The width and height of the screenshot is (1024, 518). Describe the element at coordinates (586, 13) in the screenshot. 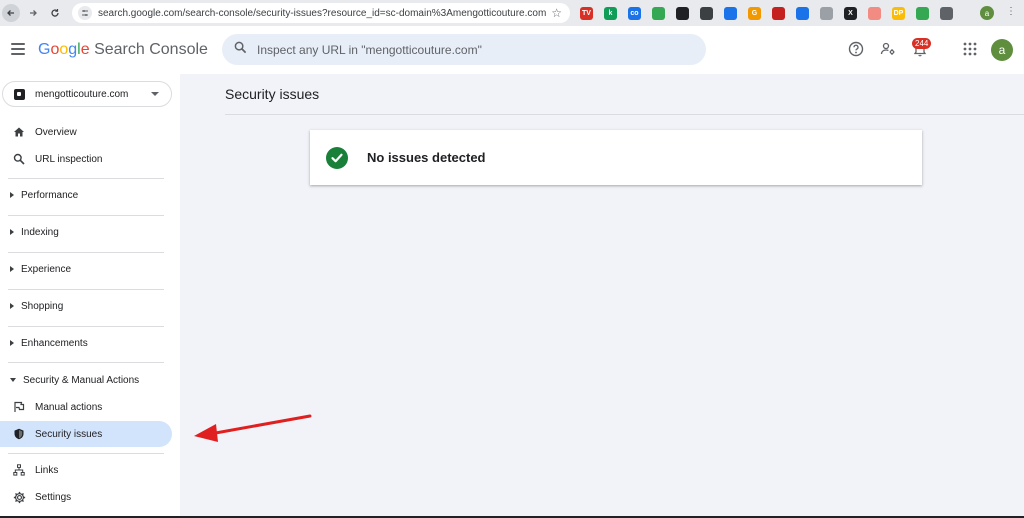

I see `tv-extension-icon: TV` at that location.